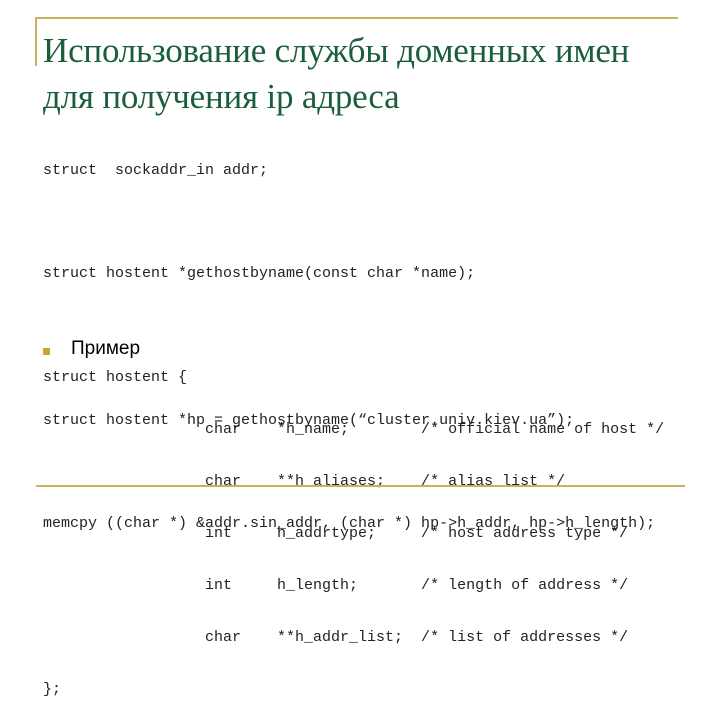  What do you see at coordinates (336, 50) in the screenshot?
I see `slide-title-line-1: Использование службы доменных имен` at bounding box center [336, 50].